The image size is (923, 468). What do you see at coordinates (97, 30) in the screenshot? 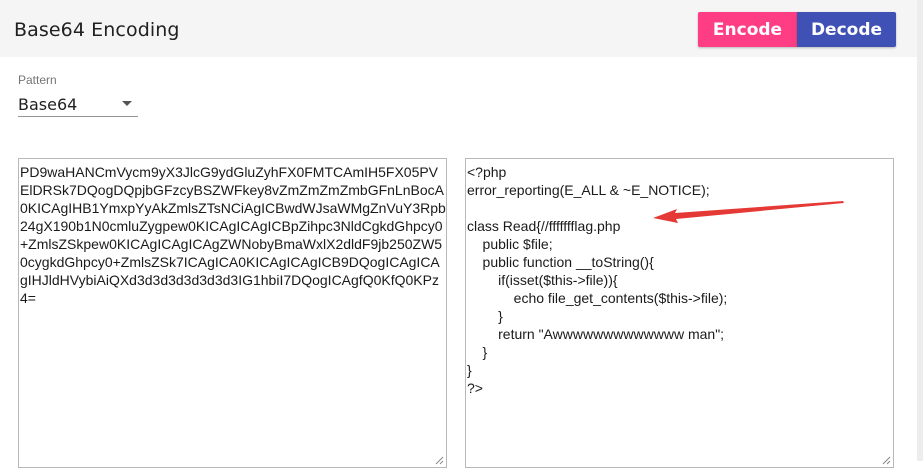
I see `page-title: Base64 Encoding` at bounding box center [97, 30].